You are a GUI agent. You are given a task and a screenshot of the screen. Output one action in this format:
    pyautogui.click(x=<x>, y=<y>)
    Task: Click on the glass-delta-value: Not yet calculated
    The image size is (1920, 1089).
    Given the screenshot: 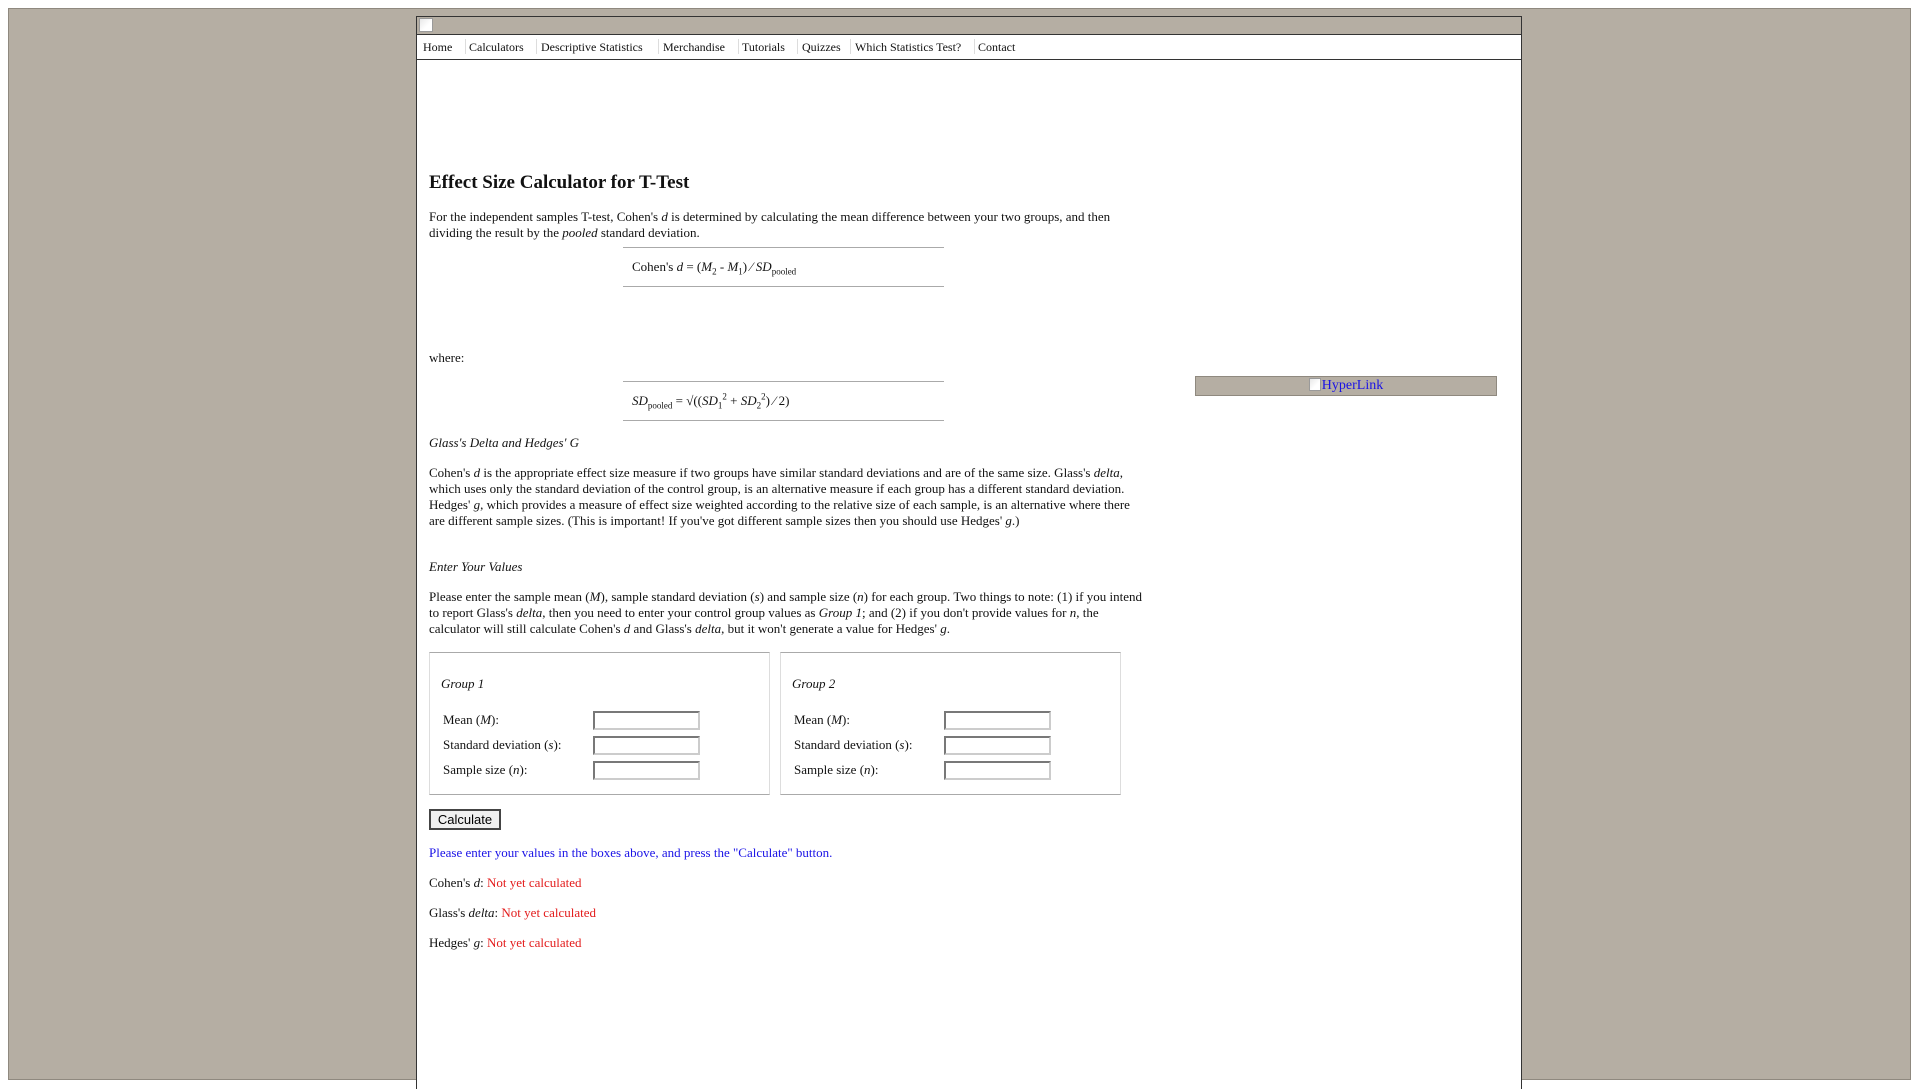 What is the action you would take?
    pyautogui.click(x=548, y=912)
    